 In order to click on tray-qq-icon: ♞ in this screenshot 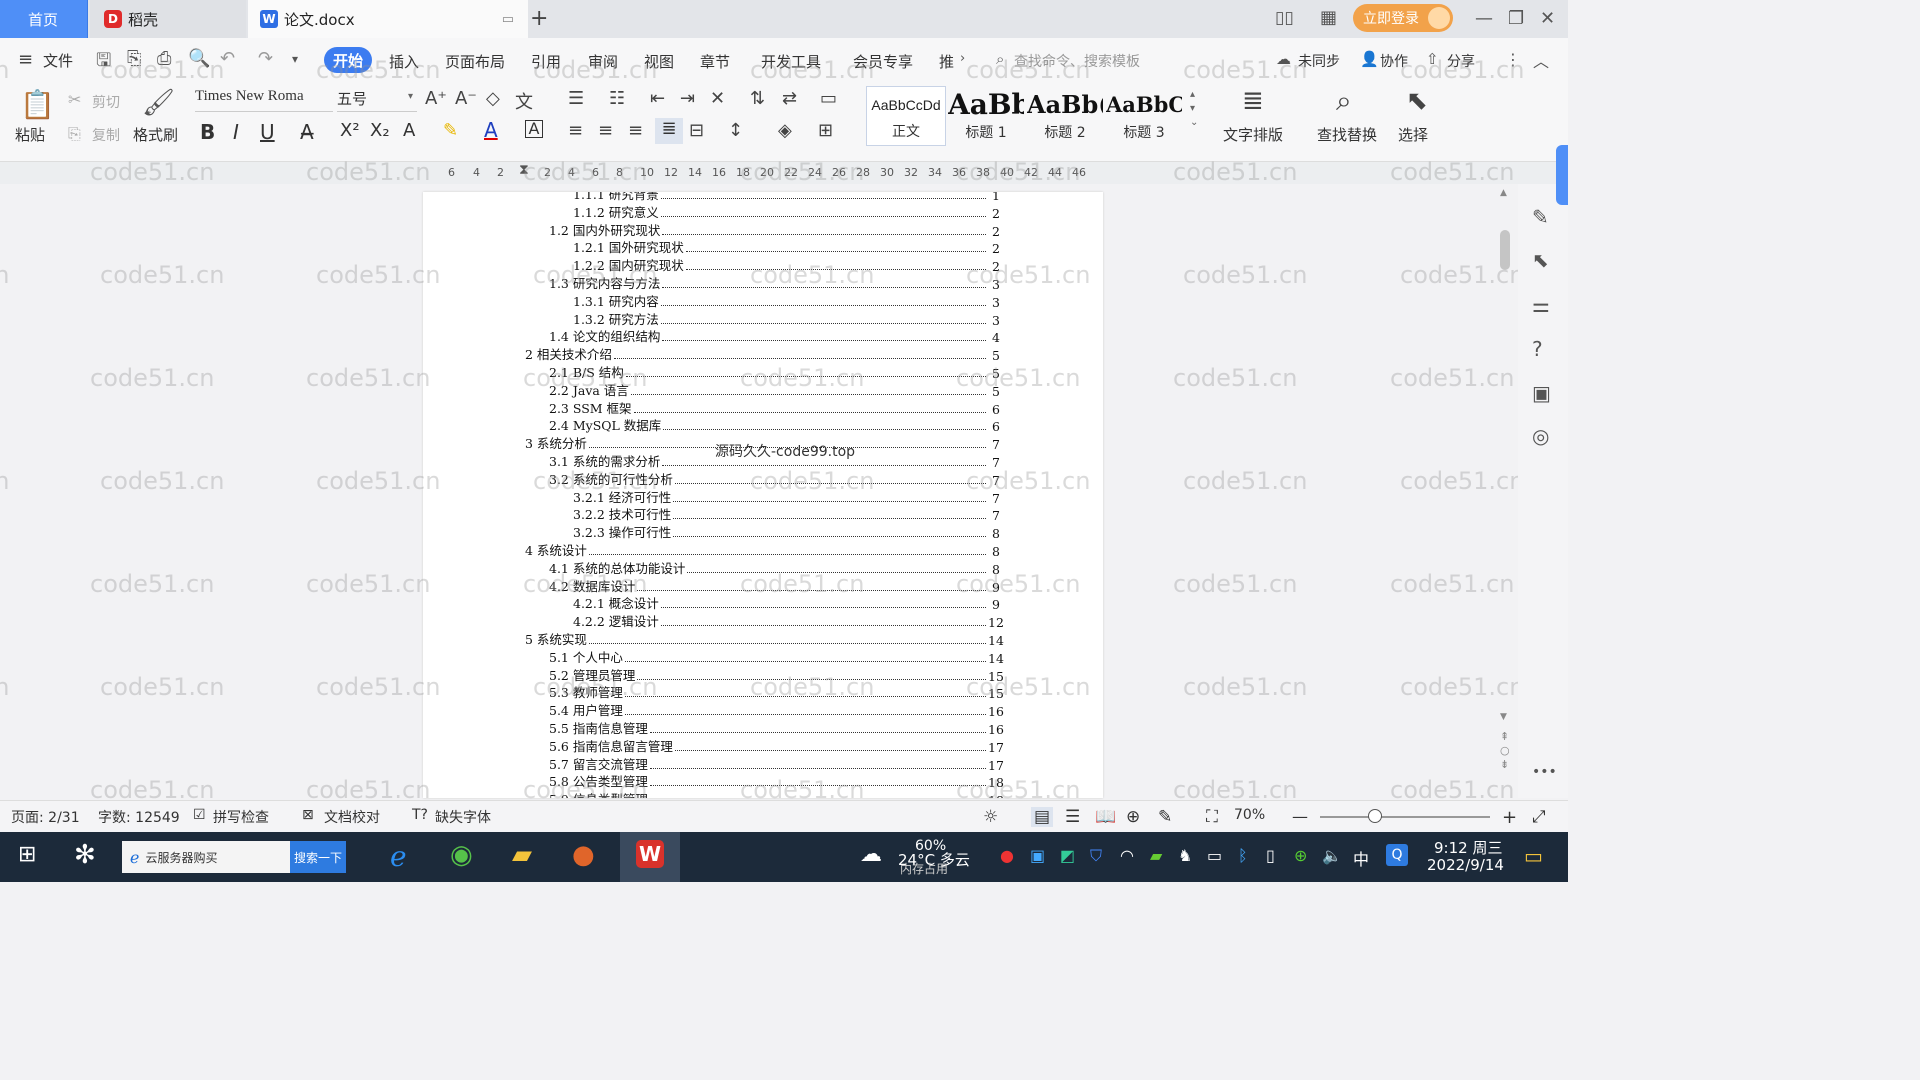, I will do `click(1185, 855)`.